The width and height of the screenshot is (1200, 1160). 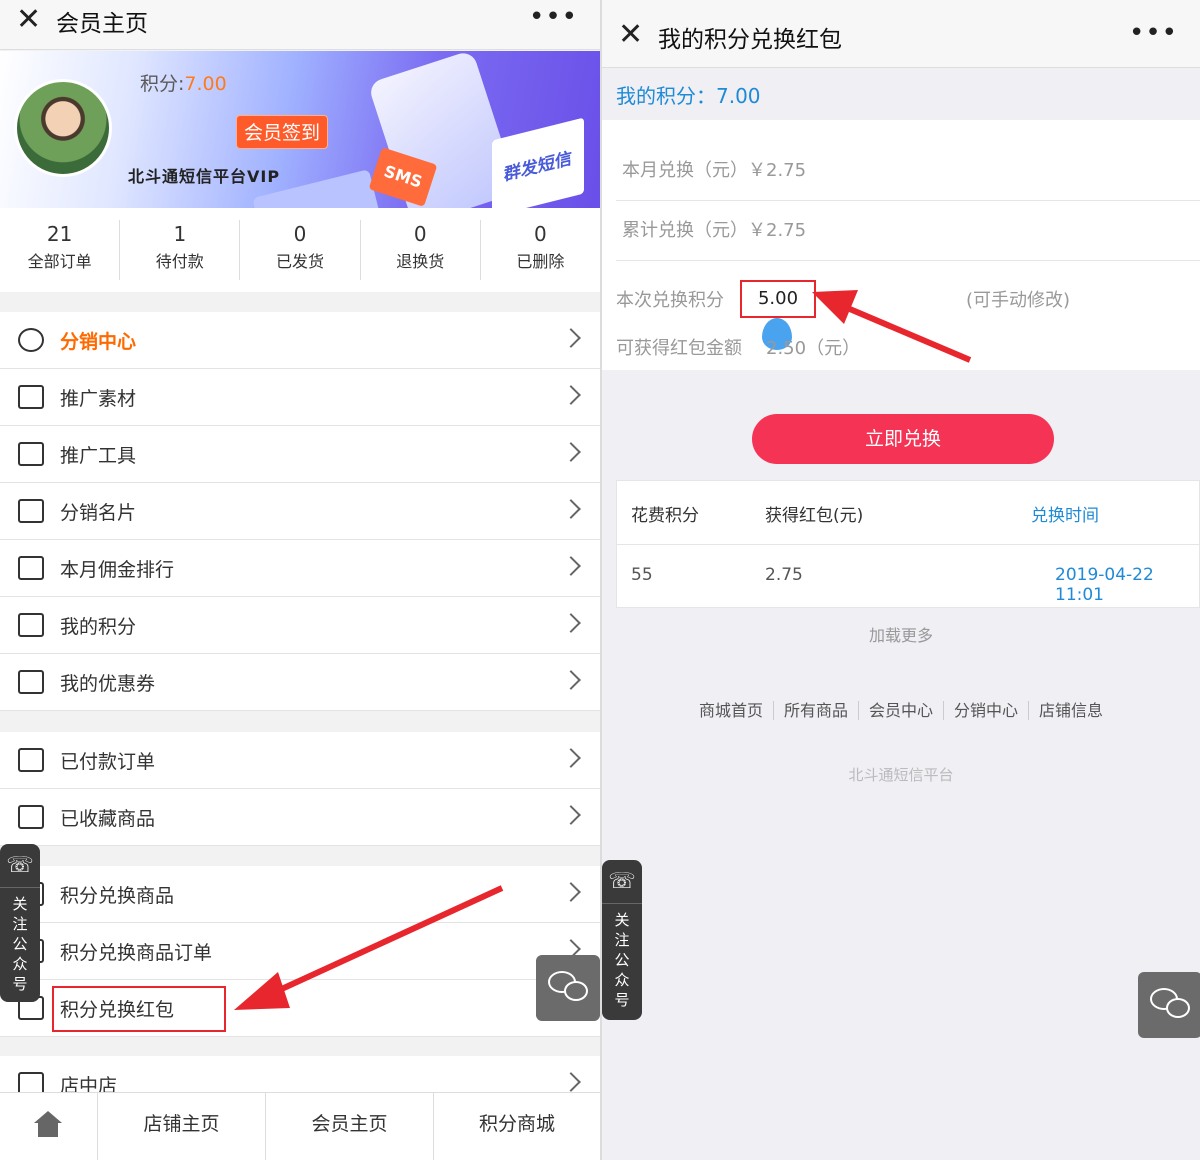 What do you see at coordinates (784, 575) in the screenshot?
I see `table-cell: 2.75` at bounding box center [784, 575].